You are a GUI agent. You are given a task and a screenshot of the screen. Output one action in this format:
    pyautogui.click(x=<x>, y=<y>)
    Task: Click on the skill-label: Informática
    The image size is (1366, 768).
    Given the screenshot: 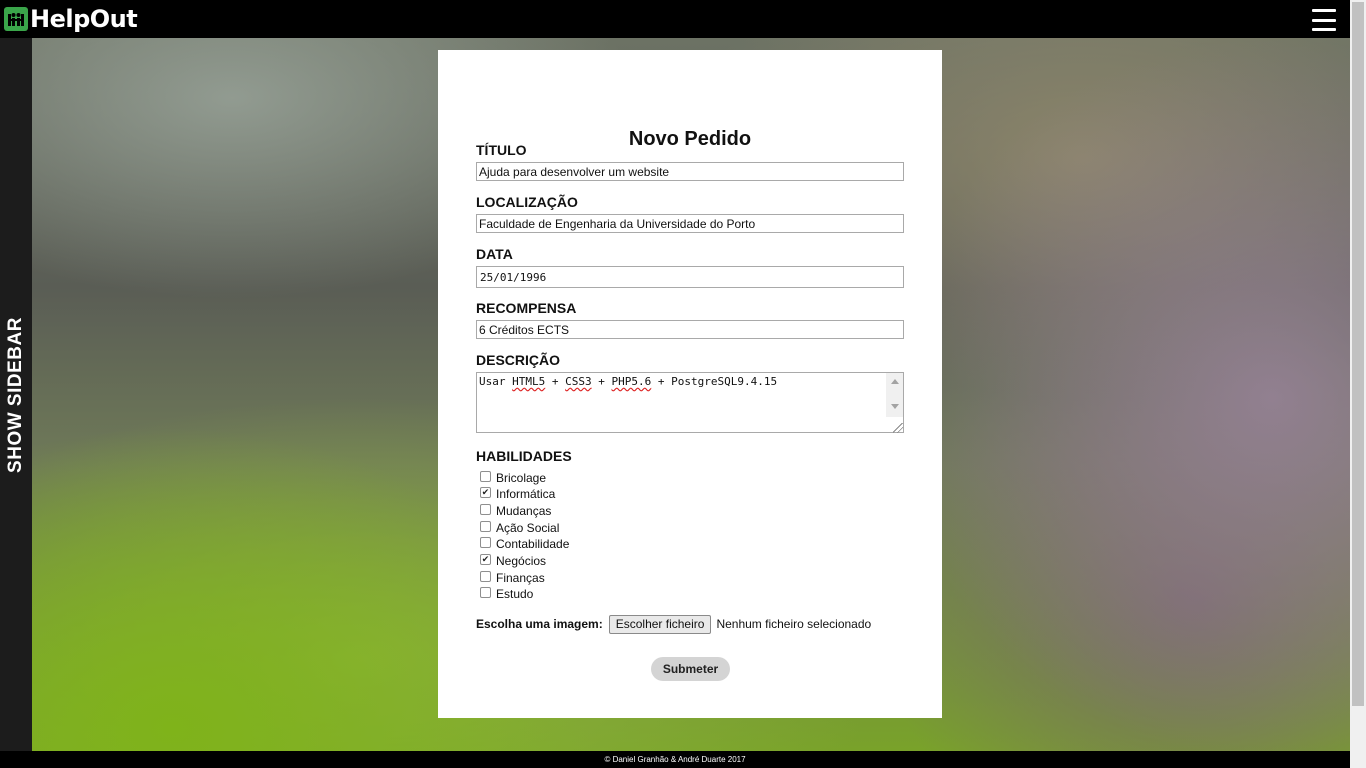 What is the action you would take?
    pyautogui.click(x=526, y=494)
    